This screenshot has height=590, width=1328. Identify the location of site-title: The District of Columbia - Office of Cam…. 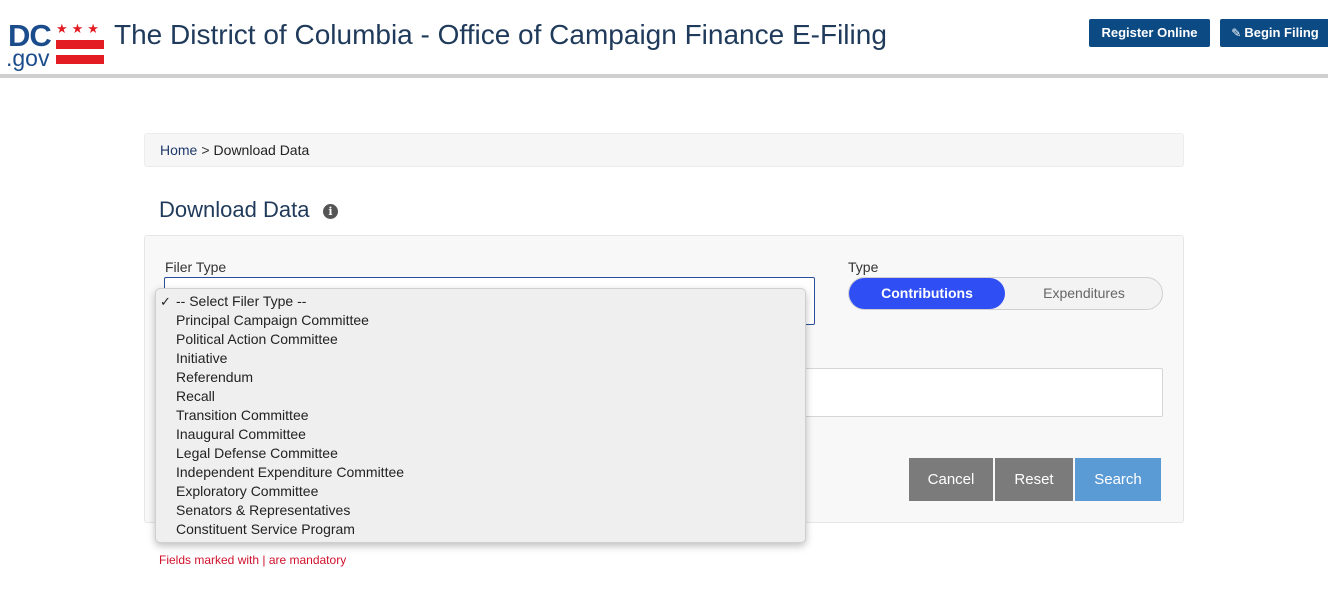
(500, 34).